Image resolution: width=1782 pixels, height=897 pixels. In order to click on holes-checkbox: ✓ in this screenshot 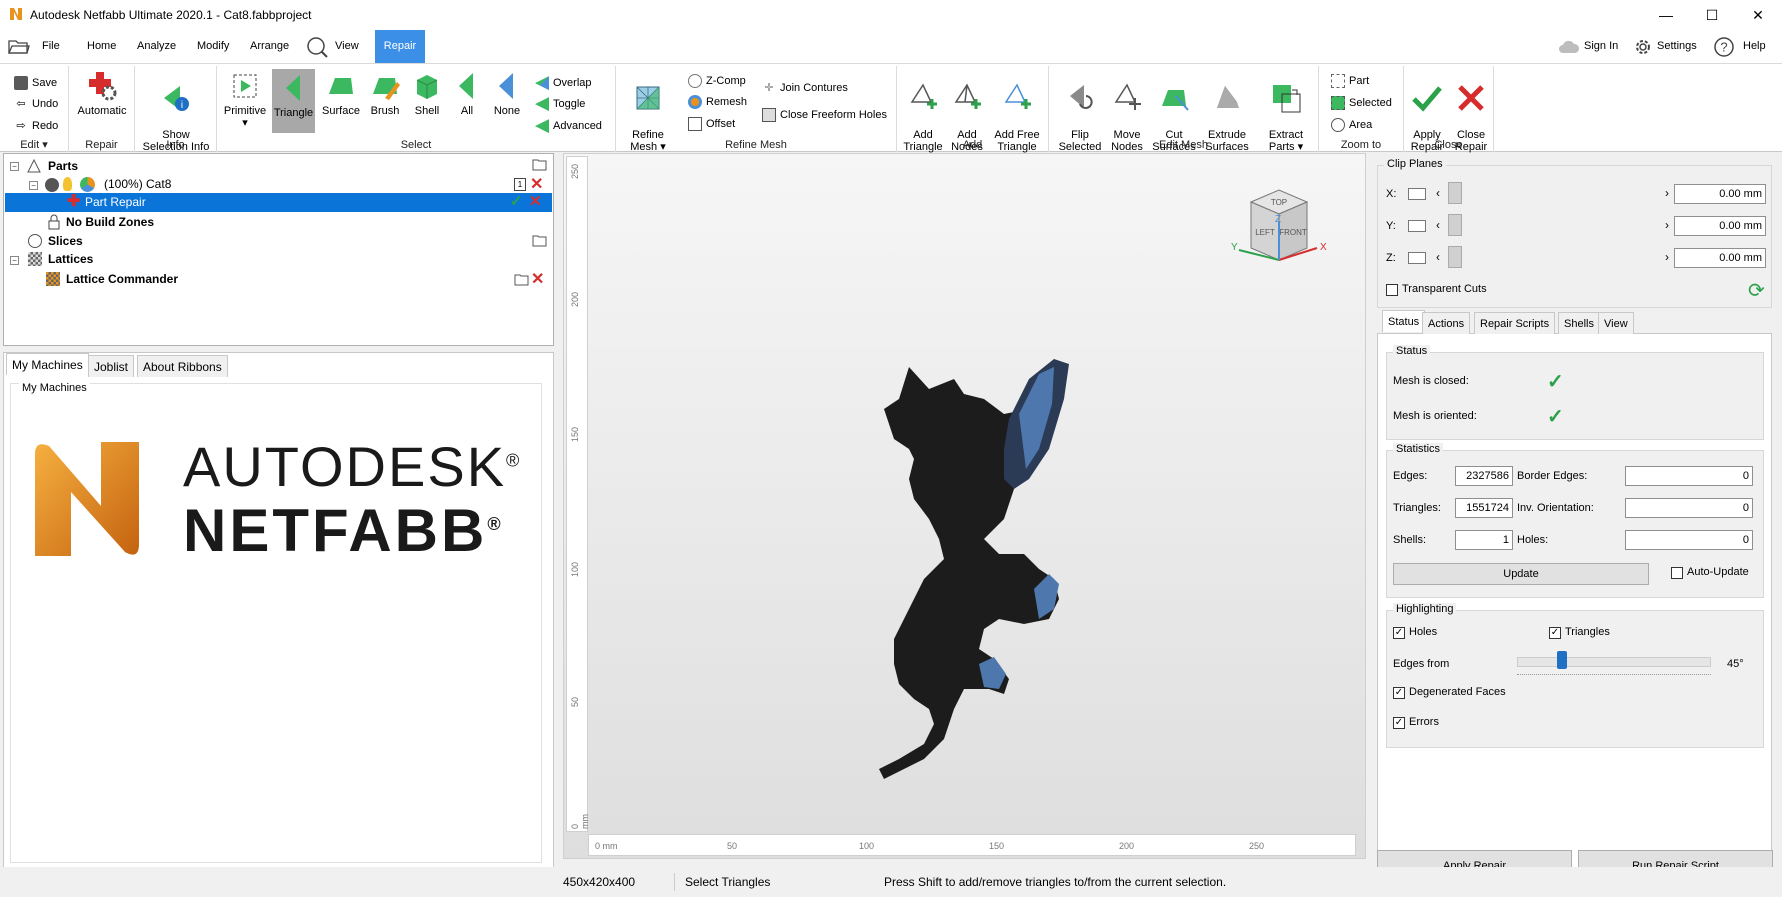, I will do `click(1399, 633)`.